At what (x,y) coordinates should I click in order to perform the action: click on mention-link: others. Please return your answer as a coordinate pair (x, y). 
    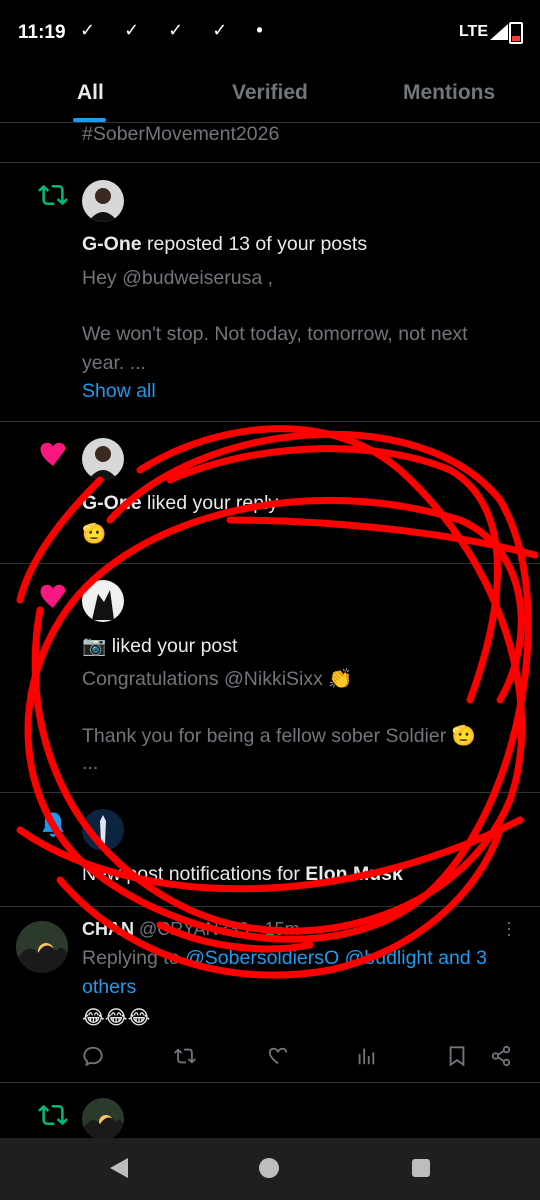
    Looking at the image, I should click on (109, 987).